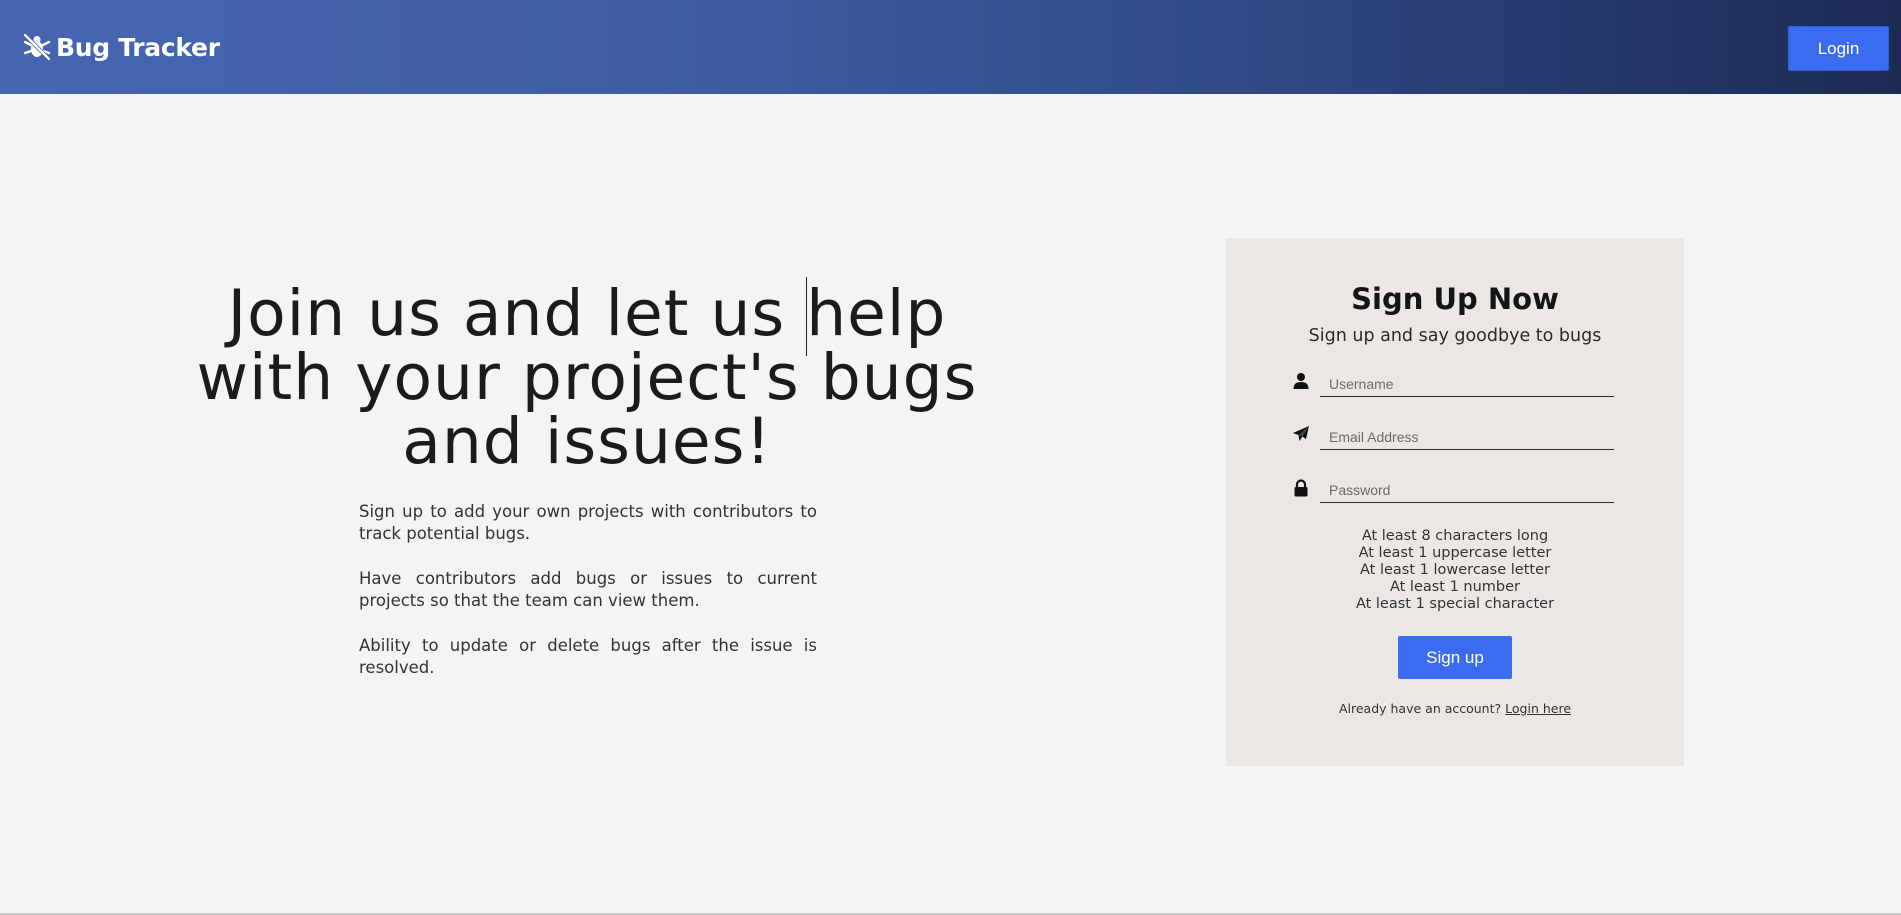 The width and height of the screenshot is (1901, 915). Describe the element at coordinates (950, 47) in the screenshot. I see `top-navbar: Bug Tracker Login` at that location.